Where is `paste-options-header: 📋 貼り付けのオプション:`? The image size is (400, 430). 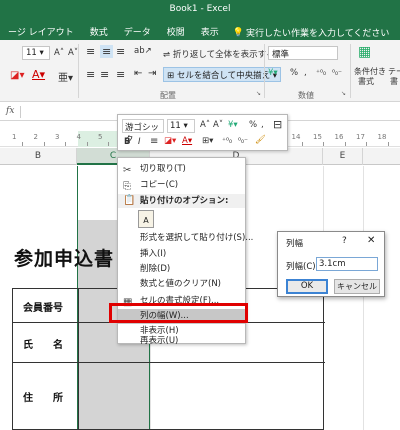
paste-options-header: 📋 貼り付けのオプション: is located at coordinates (181, 201).